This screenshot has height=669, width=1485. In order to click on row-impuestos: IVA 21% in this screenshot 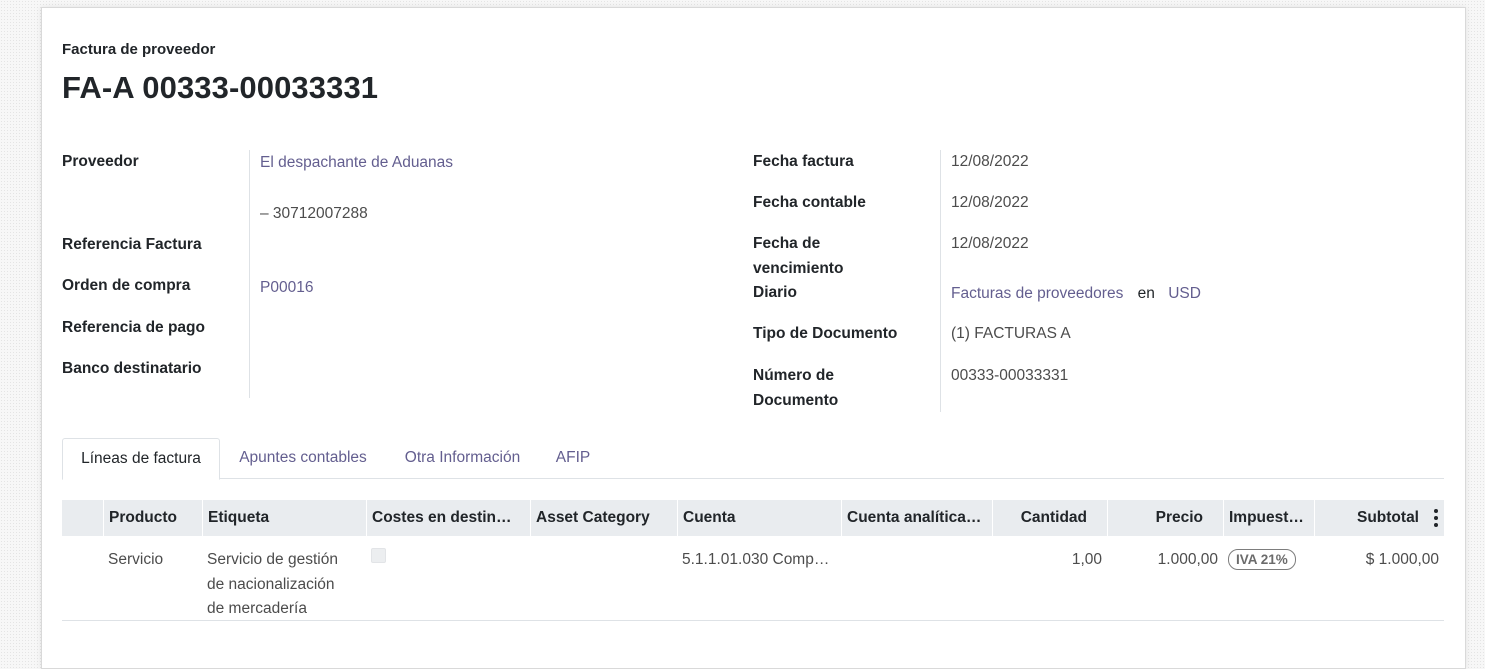, I will do `click(1268, 560)`.